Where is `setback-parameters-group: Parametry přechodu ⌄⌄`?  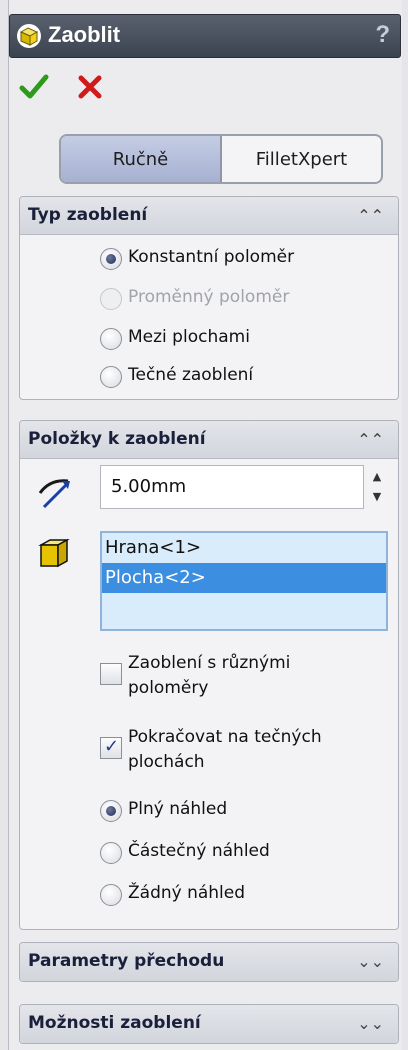 setback-parameters-group: Parametry přechodu ⌄⌄ is located at coordinates (209, 962).